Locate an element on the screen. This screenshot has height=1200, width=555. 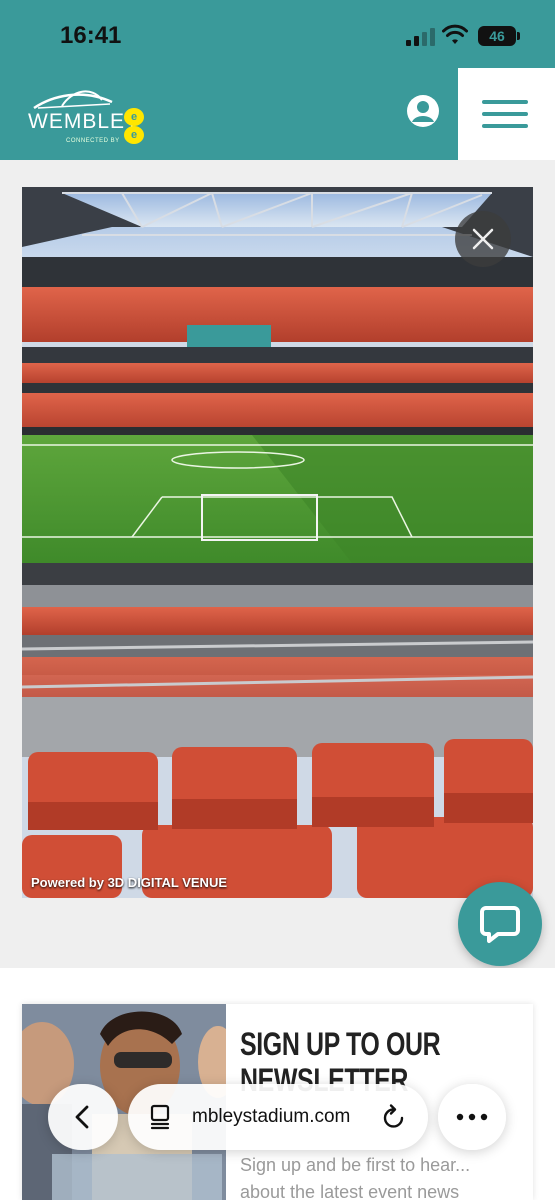
chat-button is located at coordinates (500, 924).